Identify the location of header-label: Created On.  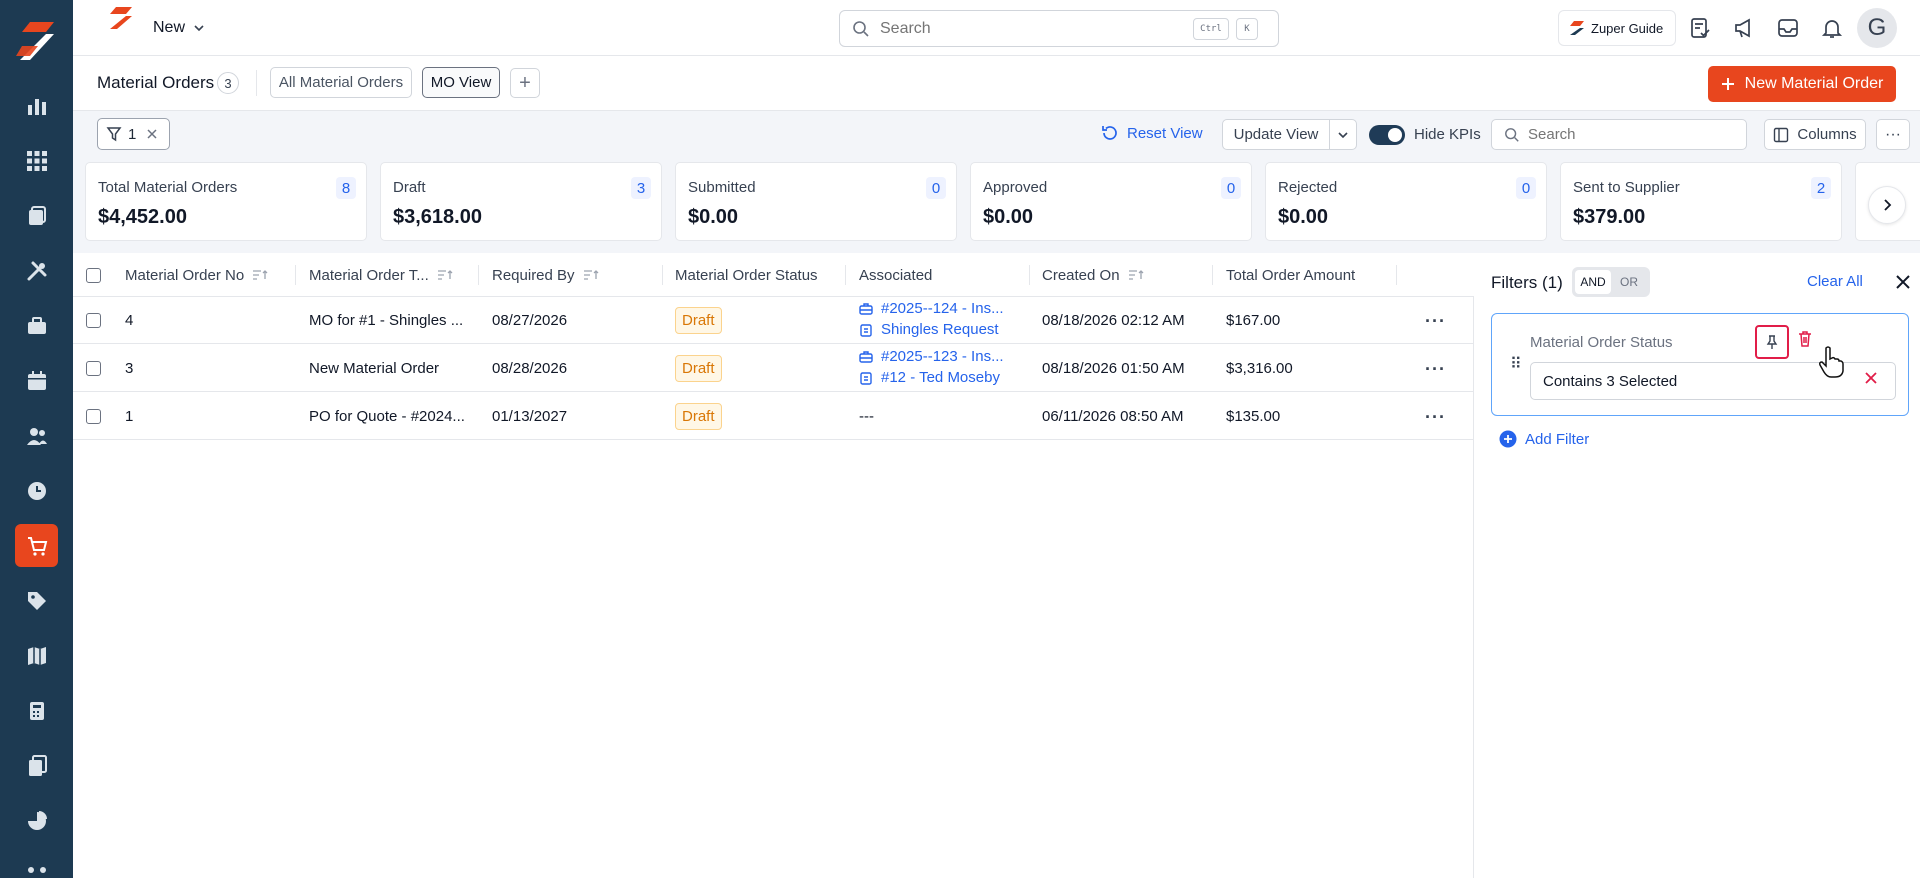
(1081, 275).